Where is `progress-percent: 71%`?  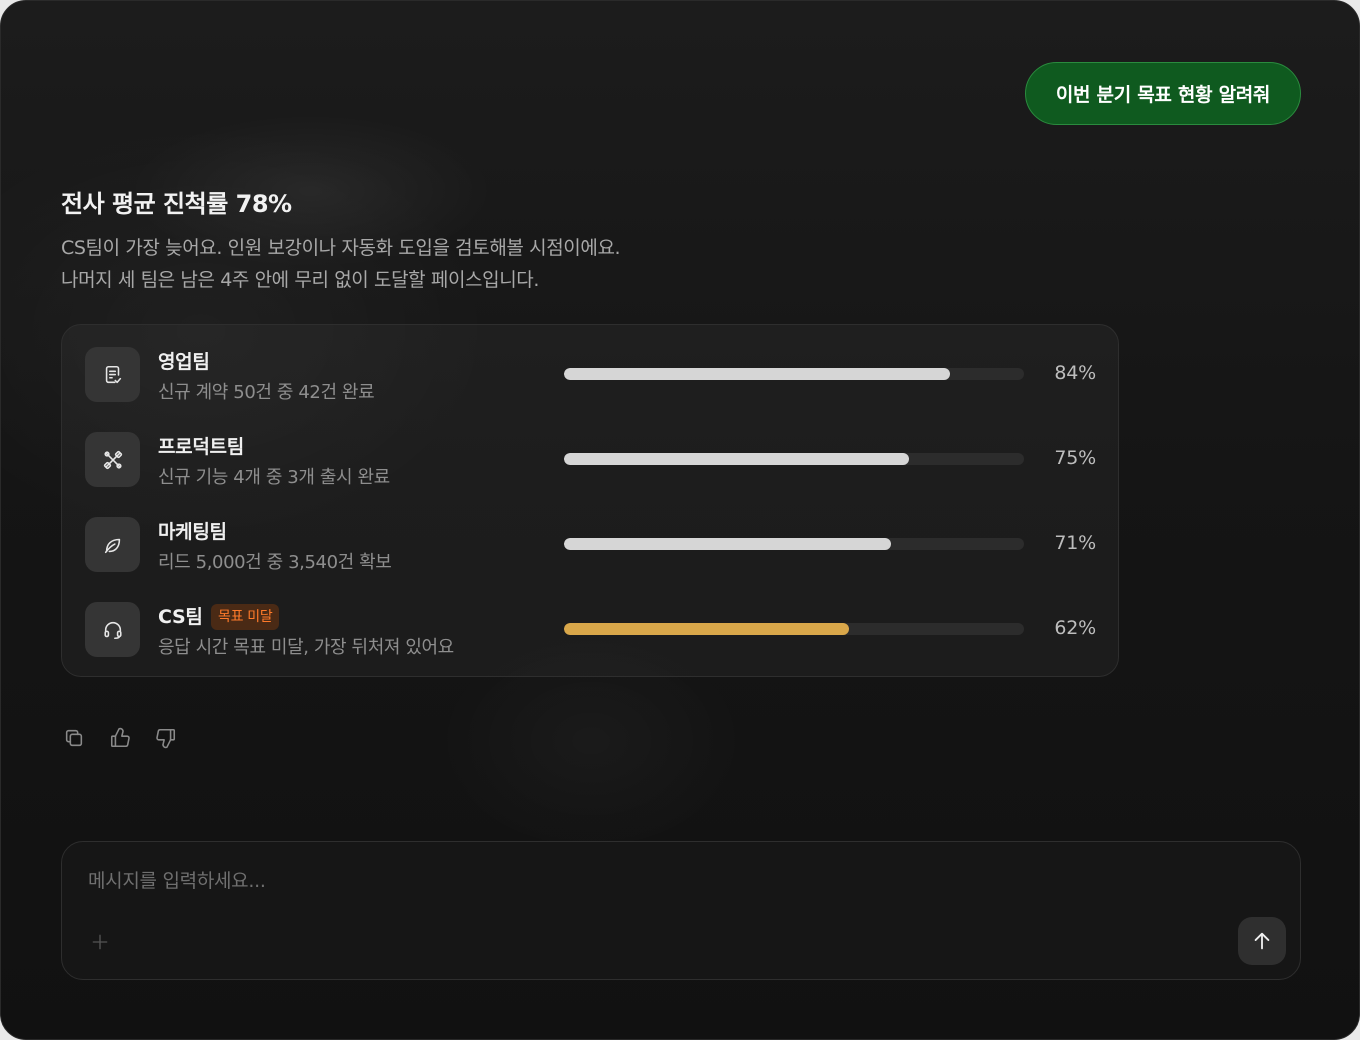 progress-percent: 71% is located at coordinates (1075, 543).